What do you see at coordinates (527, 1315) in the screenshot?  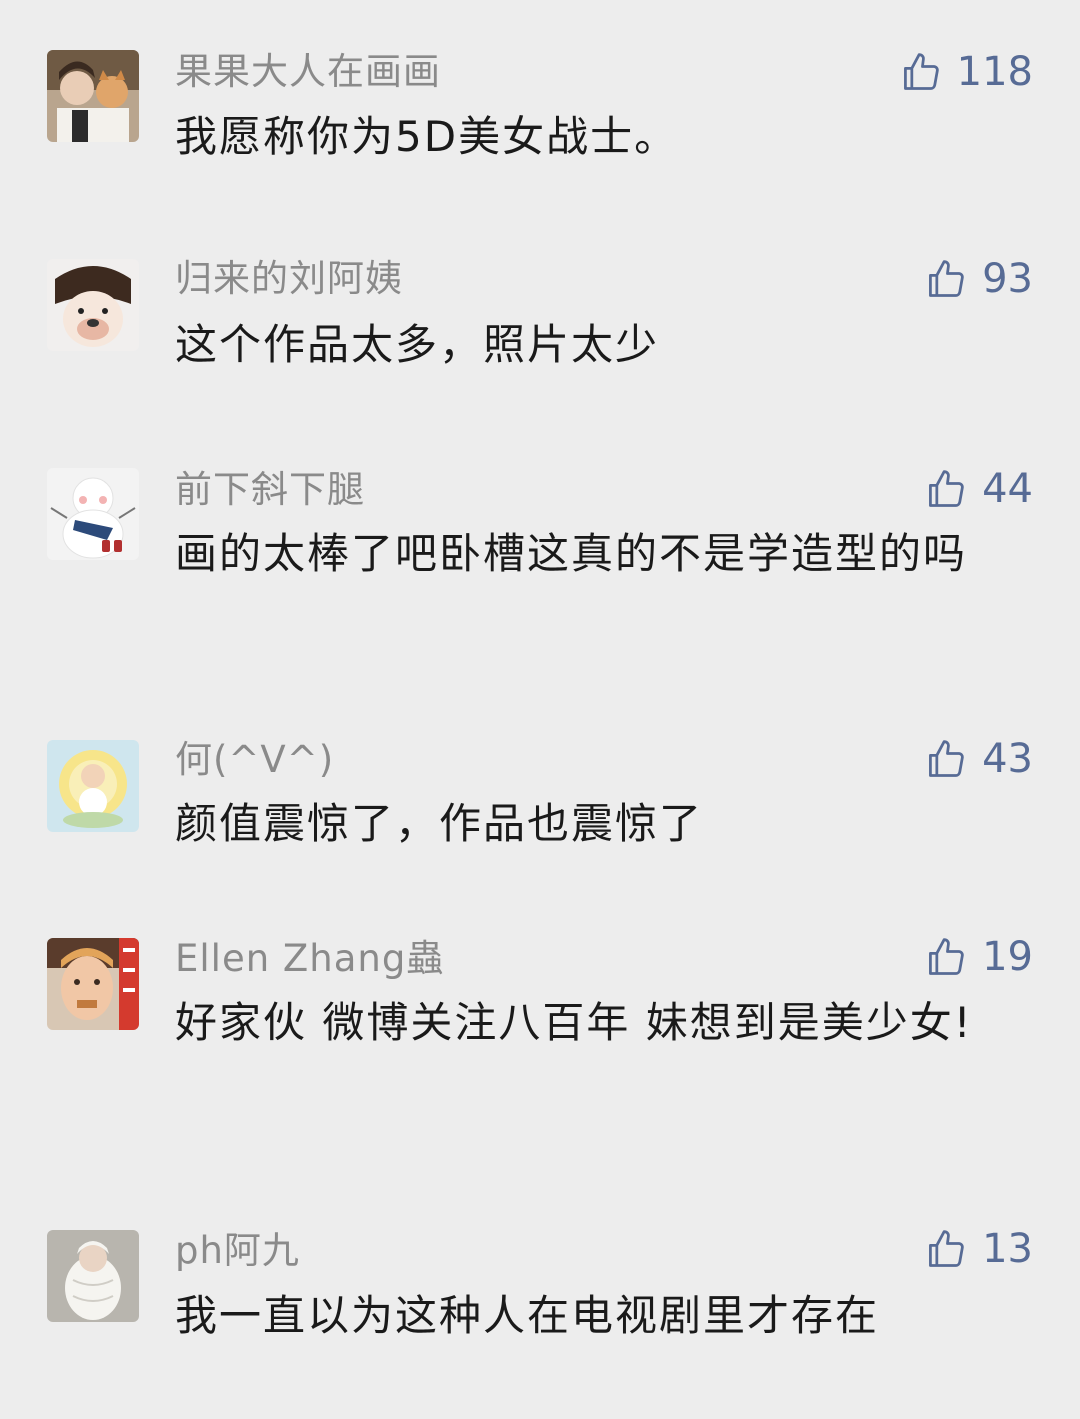 I see `comment-text: 我一直以为这种人在电视剧里才存在` at bounding box center [527, 1315].